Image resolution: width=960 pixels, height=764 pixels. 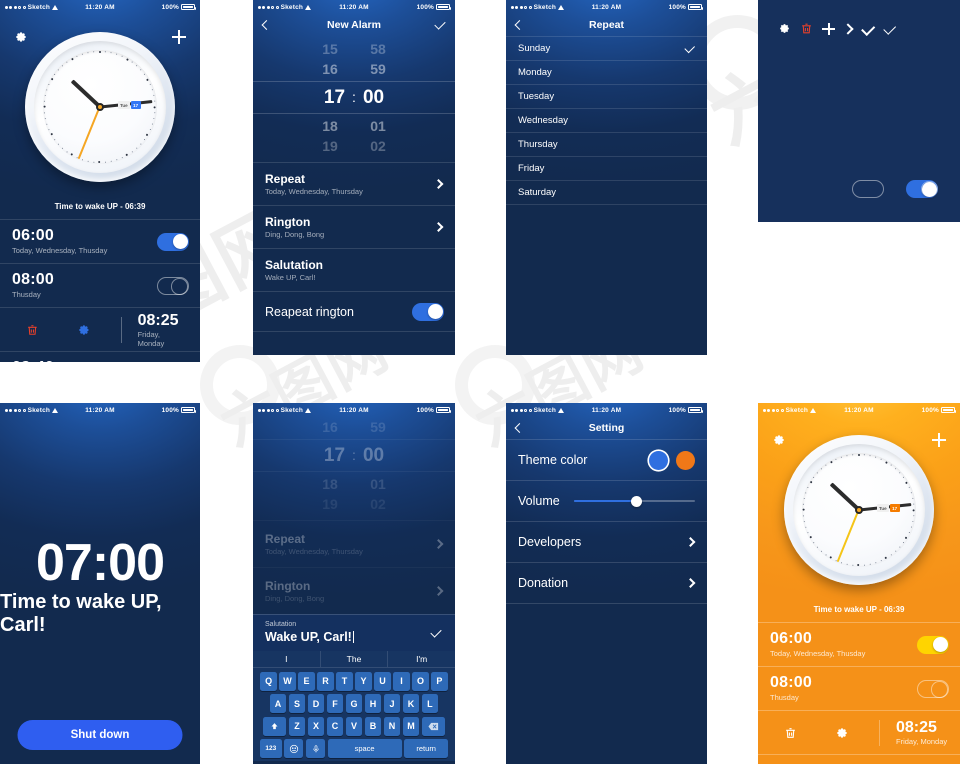 I want to click on key-l: L, so click(x=430, y=703).